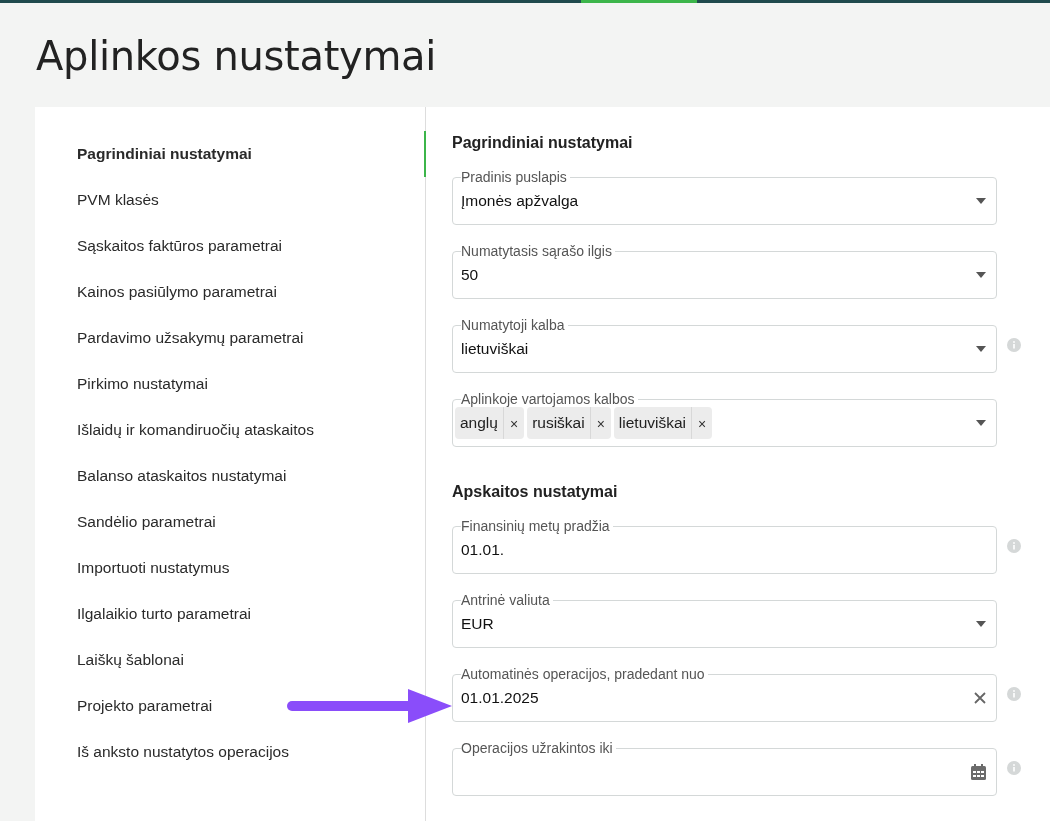 The image size is (1050, 821). Describe the element at coordinates (236, 56) in the screenshot. I see `page-title: Aplinkos nustatymai` at that location.